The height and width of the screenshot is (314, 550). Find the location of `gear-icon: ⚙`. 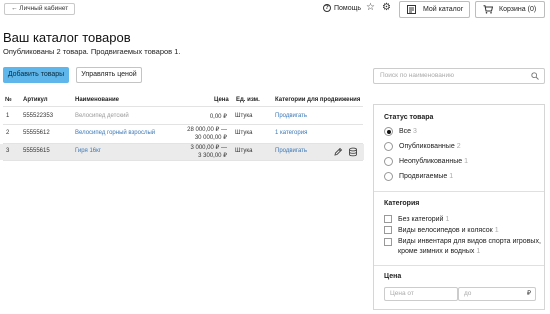

gear-icon: ⚙ is located at coordinates (386, 7).